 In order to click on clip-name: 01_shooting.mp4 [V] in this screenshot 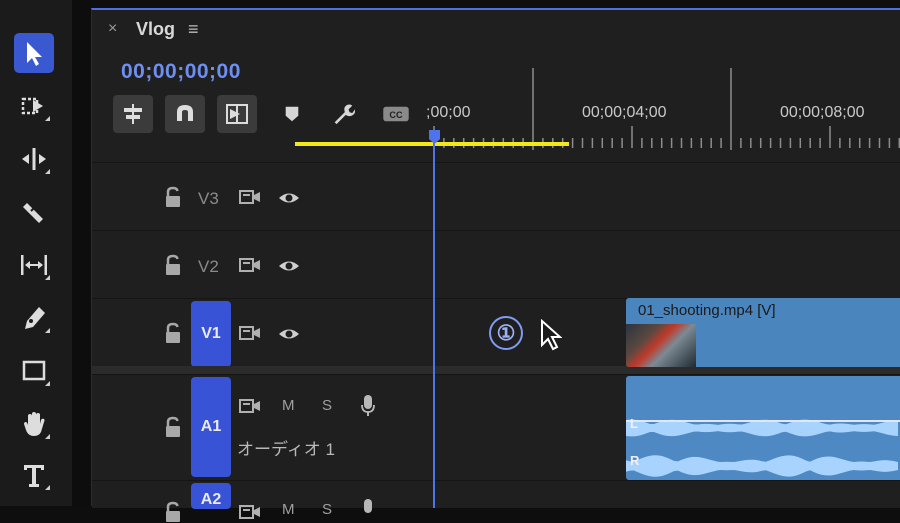, I will do `click(707, 310)`.